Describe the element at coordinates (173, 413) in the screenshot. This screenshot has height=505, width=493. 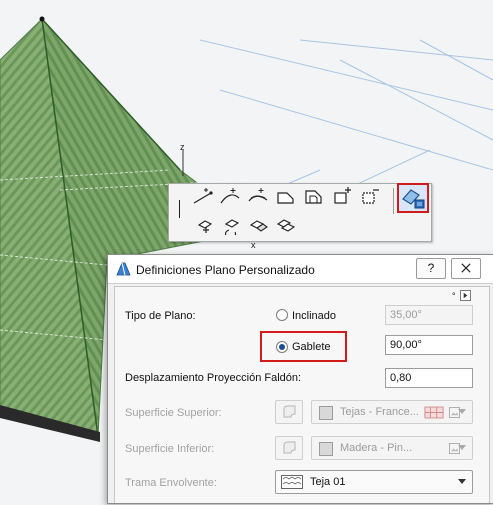
I see `top-surface-label: Superficie Superior:` at that location.